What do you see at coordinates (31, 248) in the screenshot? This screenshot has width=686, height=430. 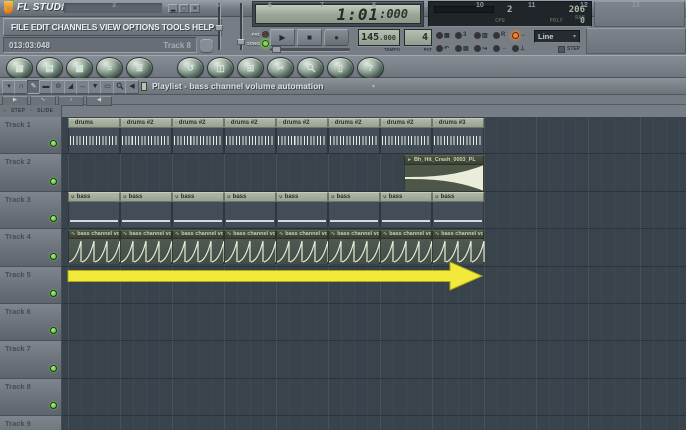 I see `track-header-4: Track 4` at bounding box center [31, 248].